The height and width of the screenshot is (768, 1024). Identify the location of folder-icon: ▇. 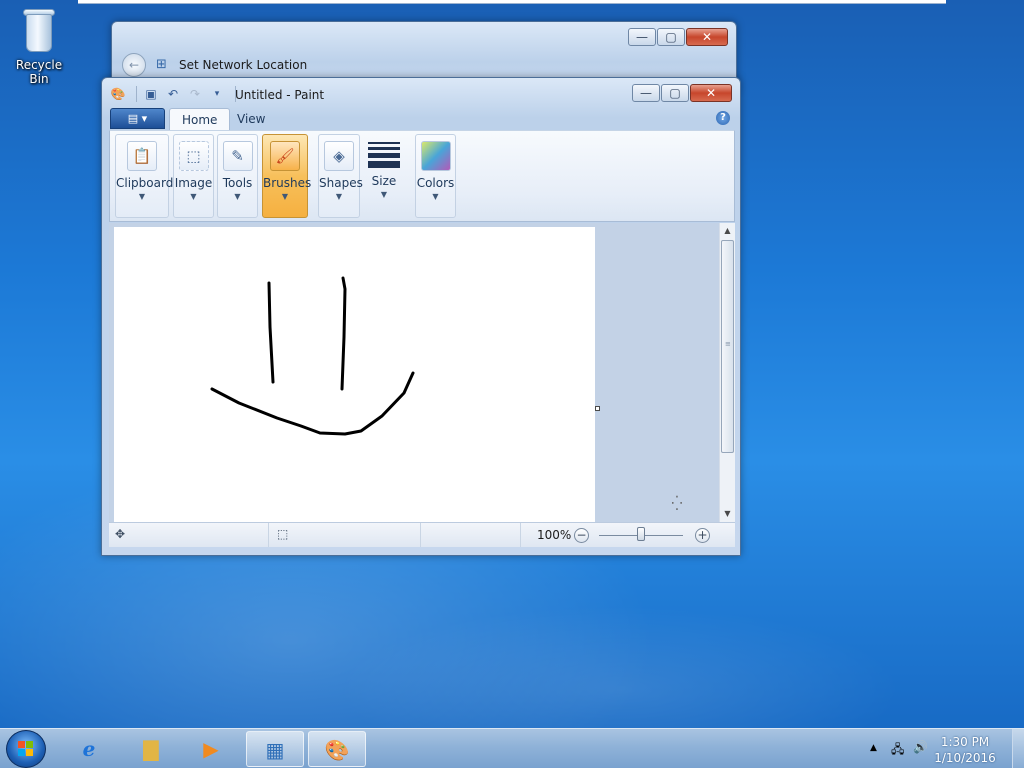
(151, 749).